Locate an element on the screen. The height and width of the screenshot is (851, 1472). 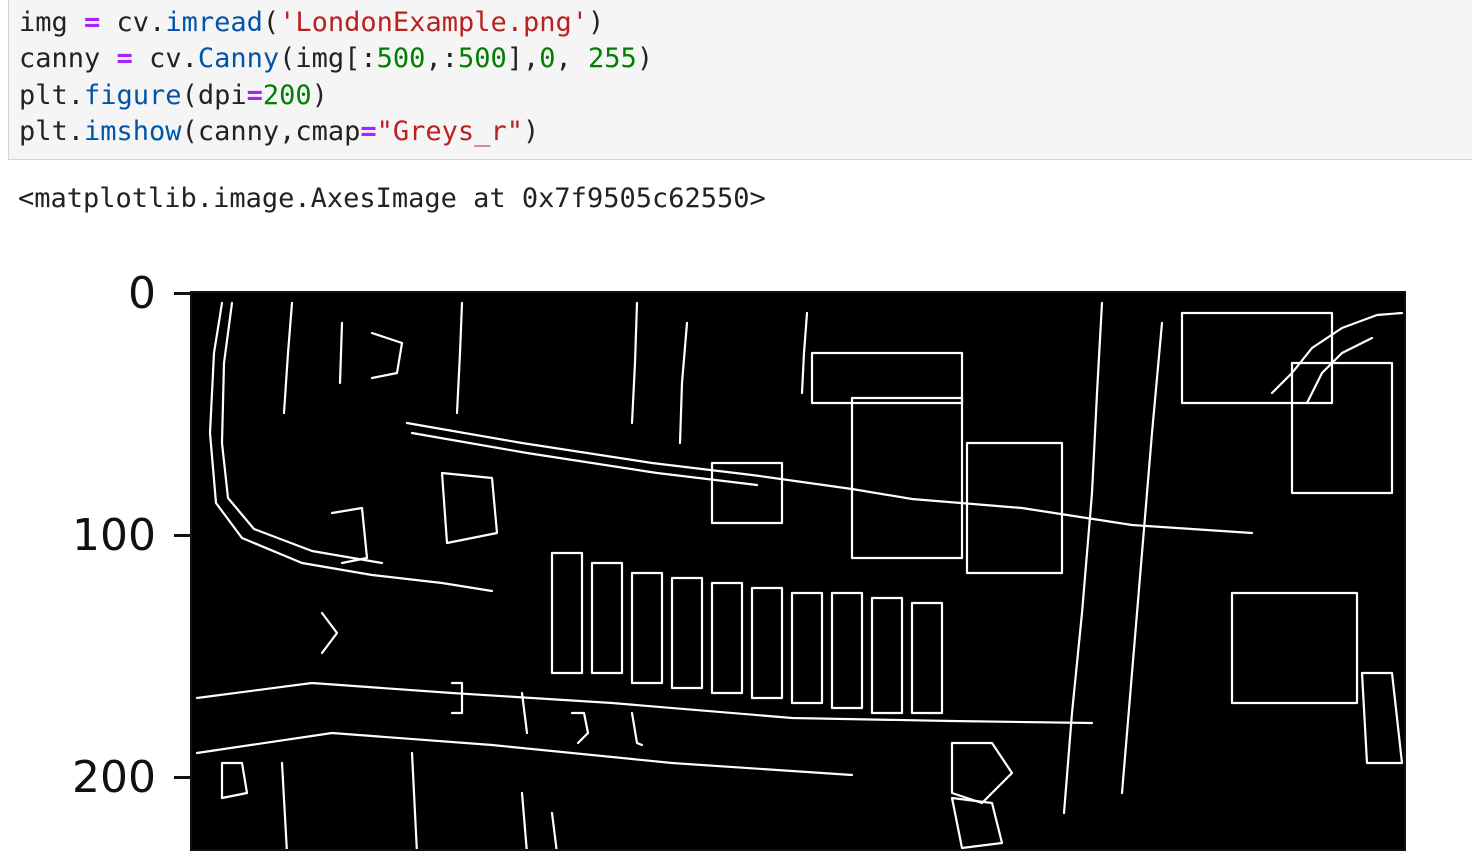
code-token: 255 is located at coordinates (612, 58).